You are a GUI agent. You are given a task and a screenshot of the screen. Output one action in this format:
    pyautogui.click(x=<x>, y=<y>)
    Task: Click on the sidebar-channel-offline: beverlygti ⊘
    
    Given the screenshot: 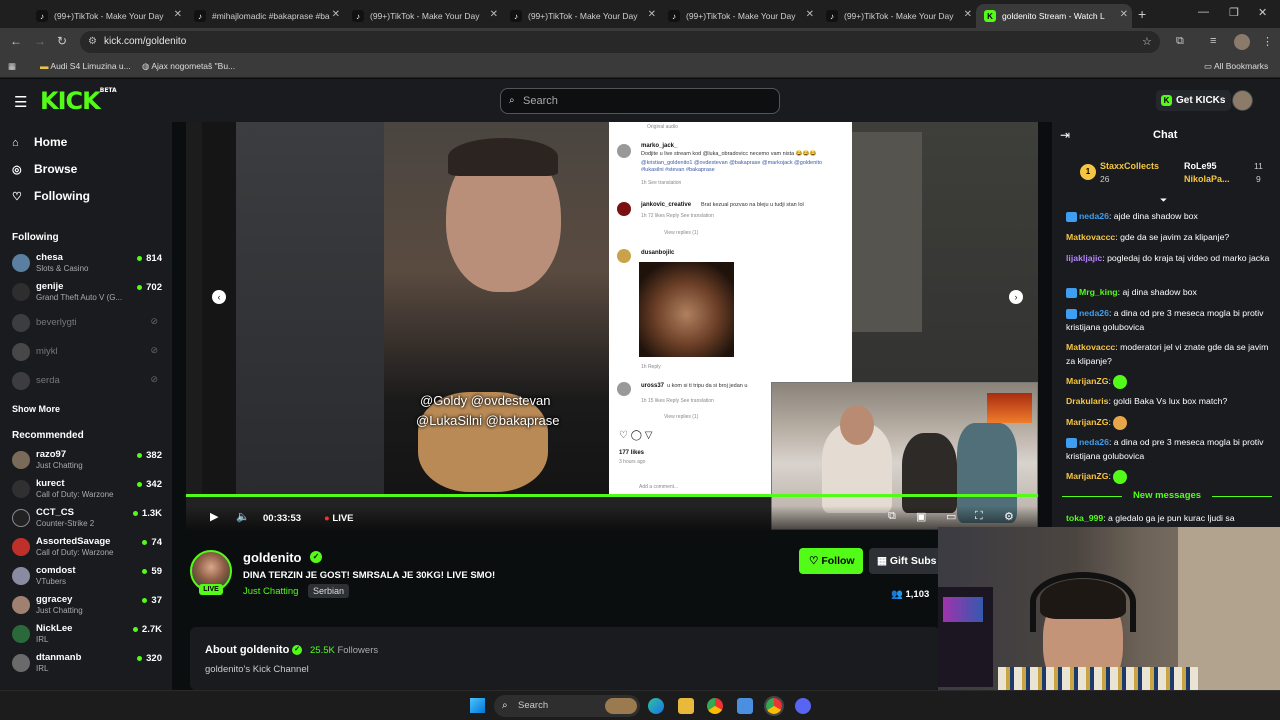 What is the action you would take?
    pyautogui.click(x=87, y=324)
    